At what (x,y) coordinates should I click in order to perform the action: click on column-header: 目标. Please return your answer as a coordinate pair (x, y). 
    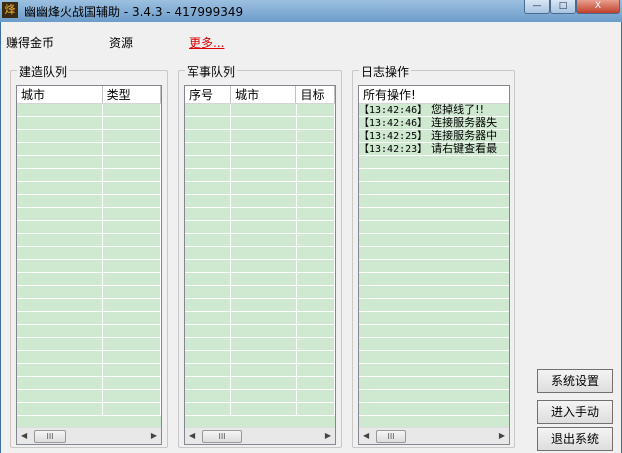
    Looking at the image, I should click on (315, 94).